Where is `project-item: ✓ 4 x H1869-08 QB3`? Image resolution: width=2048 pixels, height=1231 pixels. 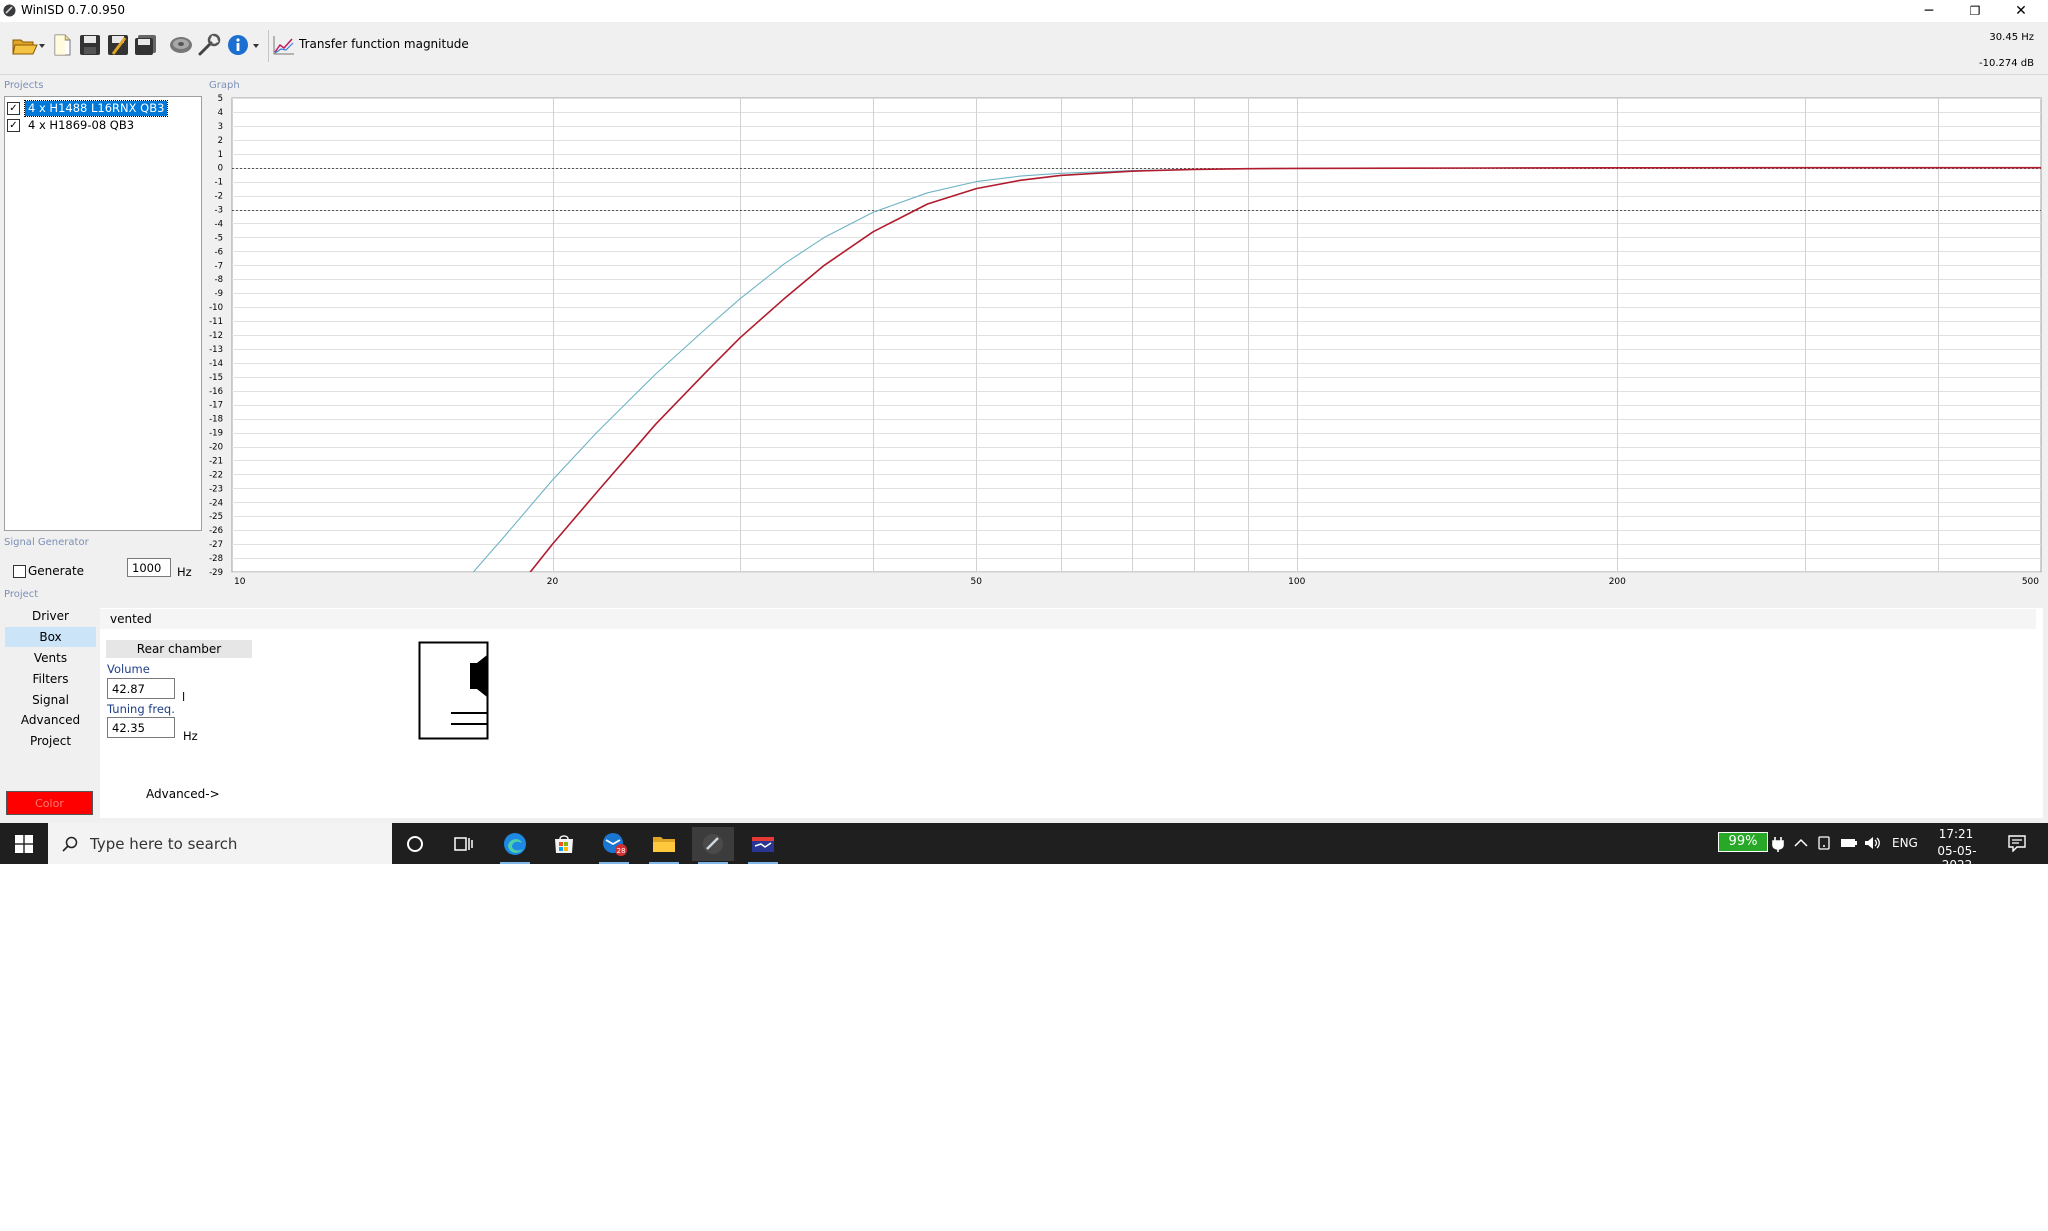
project-item: ✓ 4 x H1869-08 QB3 is located at coordinates (103, 125).